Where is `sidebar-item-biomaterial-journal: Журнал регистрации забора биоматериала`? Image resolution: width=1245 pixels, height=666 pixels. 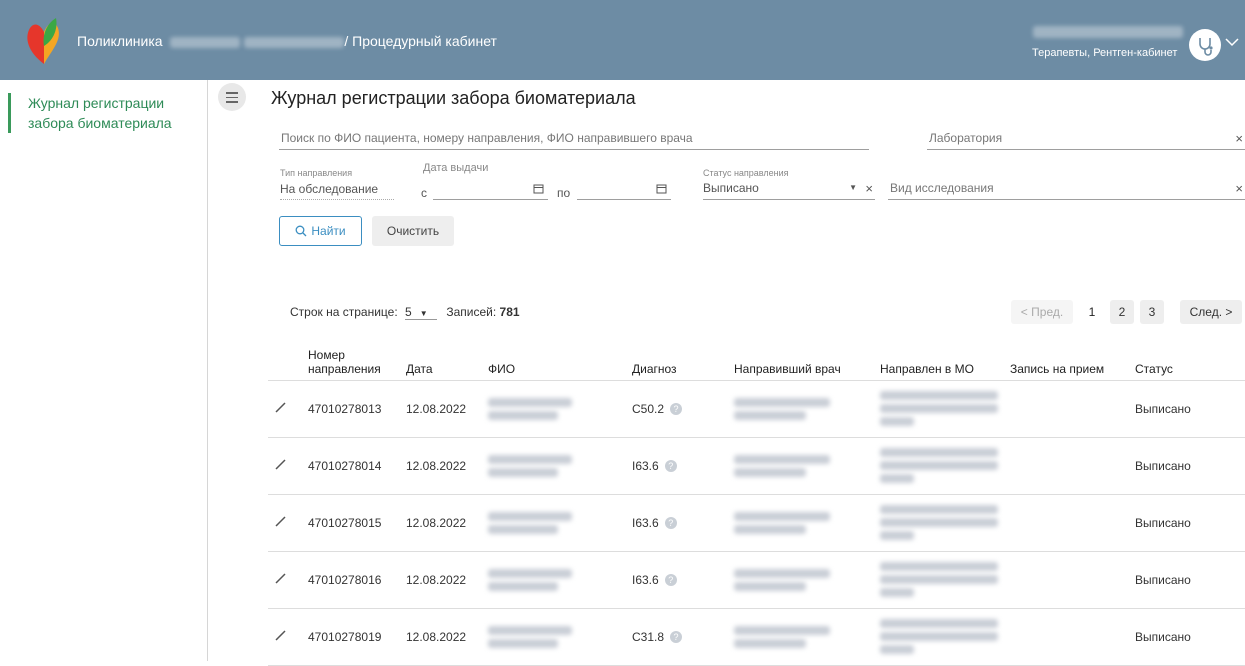
sidebar-item-biomaterial-journal: Журнал регистрации забора биоматериала is located at coordinates (103, 113).